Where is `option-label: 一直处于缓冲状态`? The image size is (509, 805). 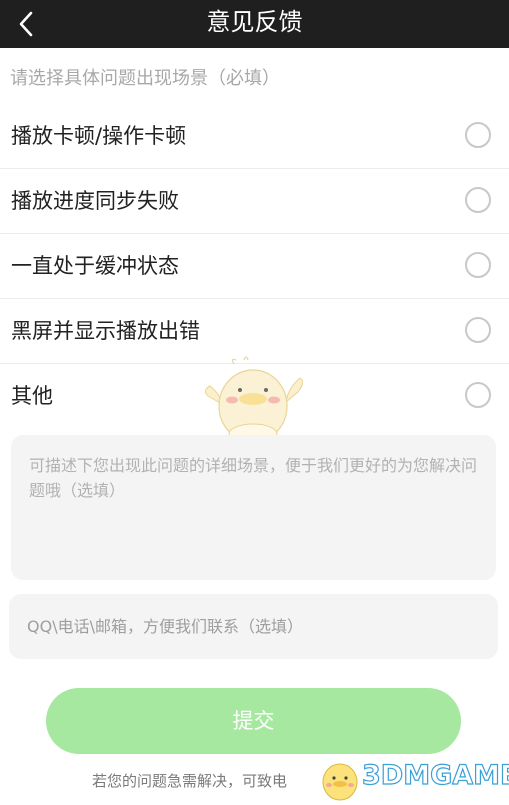
option-label: 一直处于缓冲状态 is located at coordinates (95, 266).